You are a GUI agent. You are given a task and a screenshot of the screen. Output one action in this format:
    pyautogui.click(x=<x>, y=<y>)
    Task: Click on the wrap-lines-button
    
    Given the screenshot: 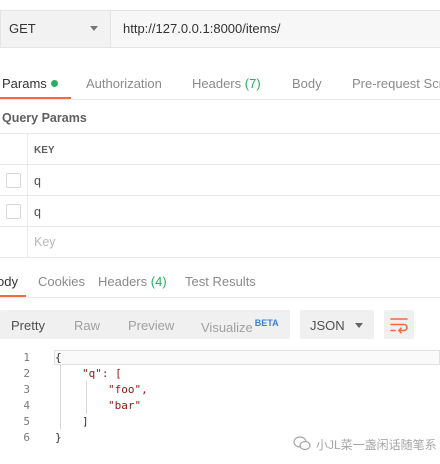 What is the action you would take?
    pyautogui.click(x=399, y=324)
    